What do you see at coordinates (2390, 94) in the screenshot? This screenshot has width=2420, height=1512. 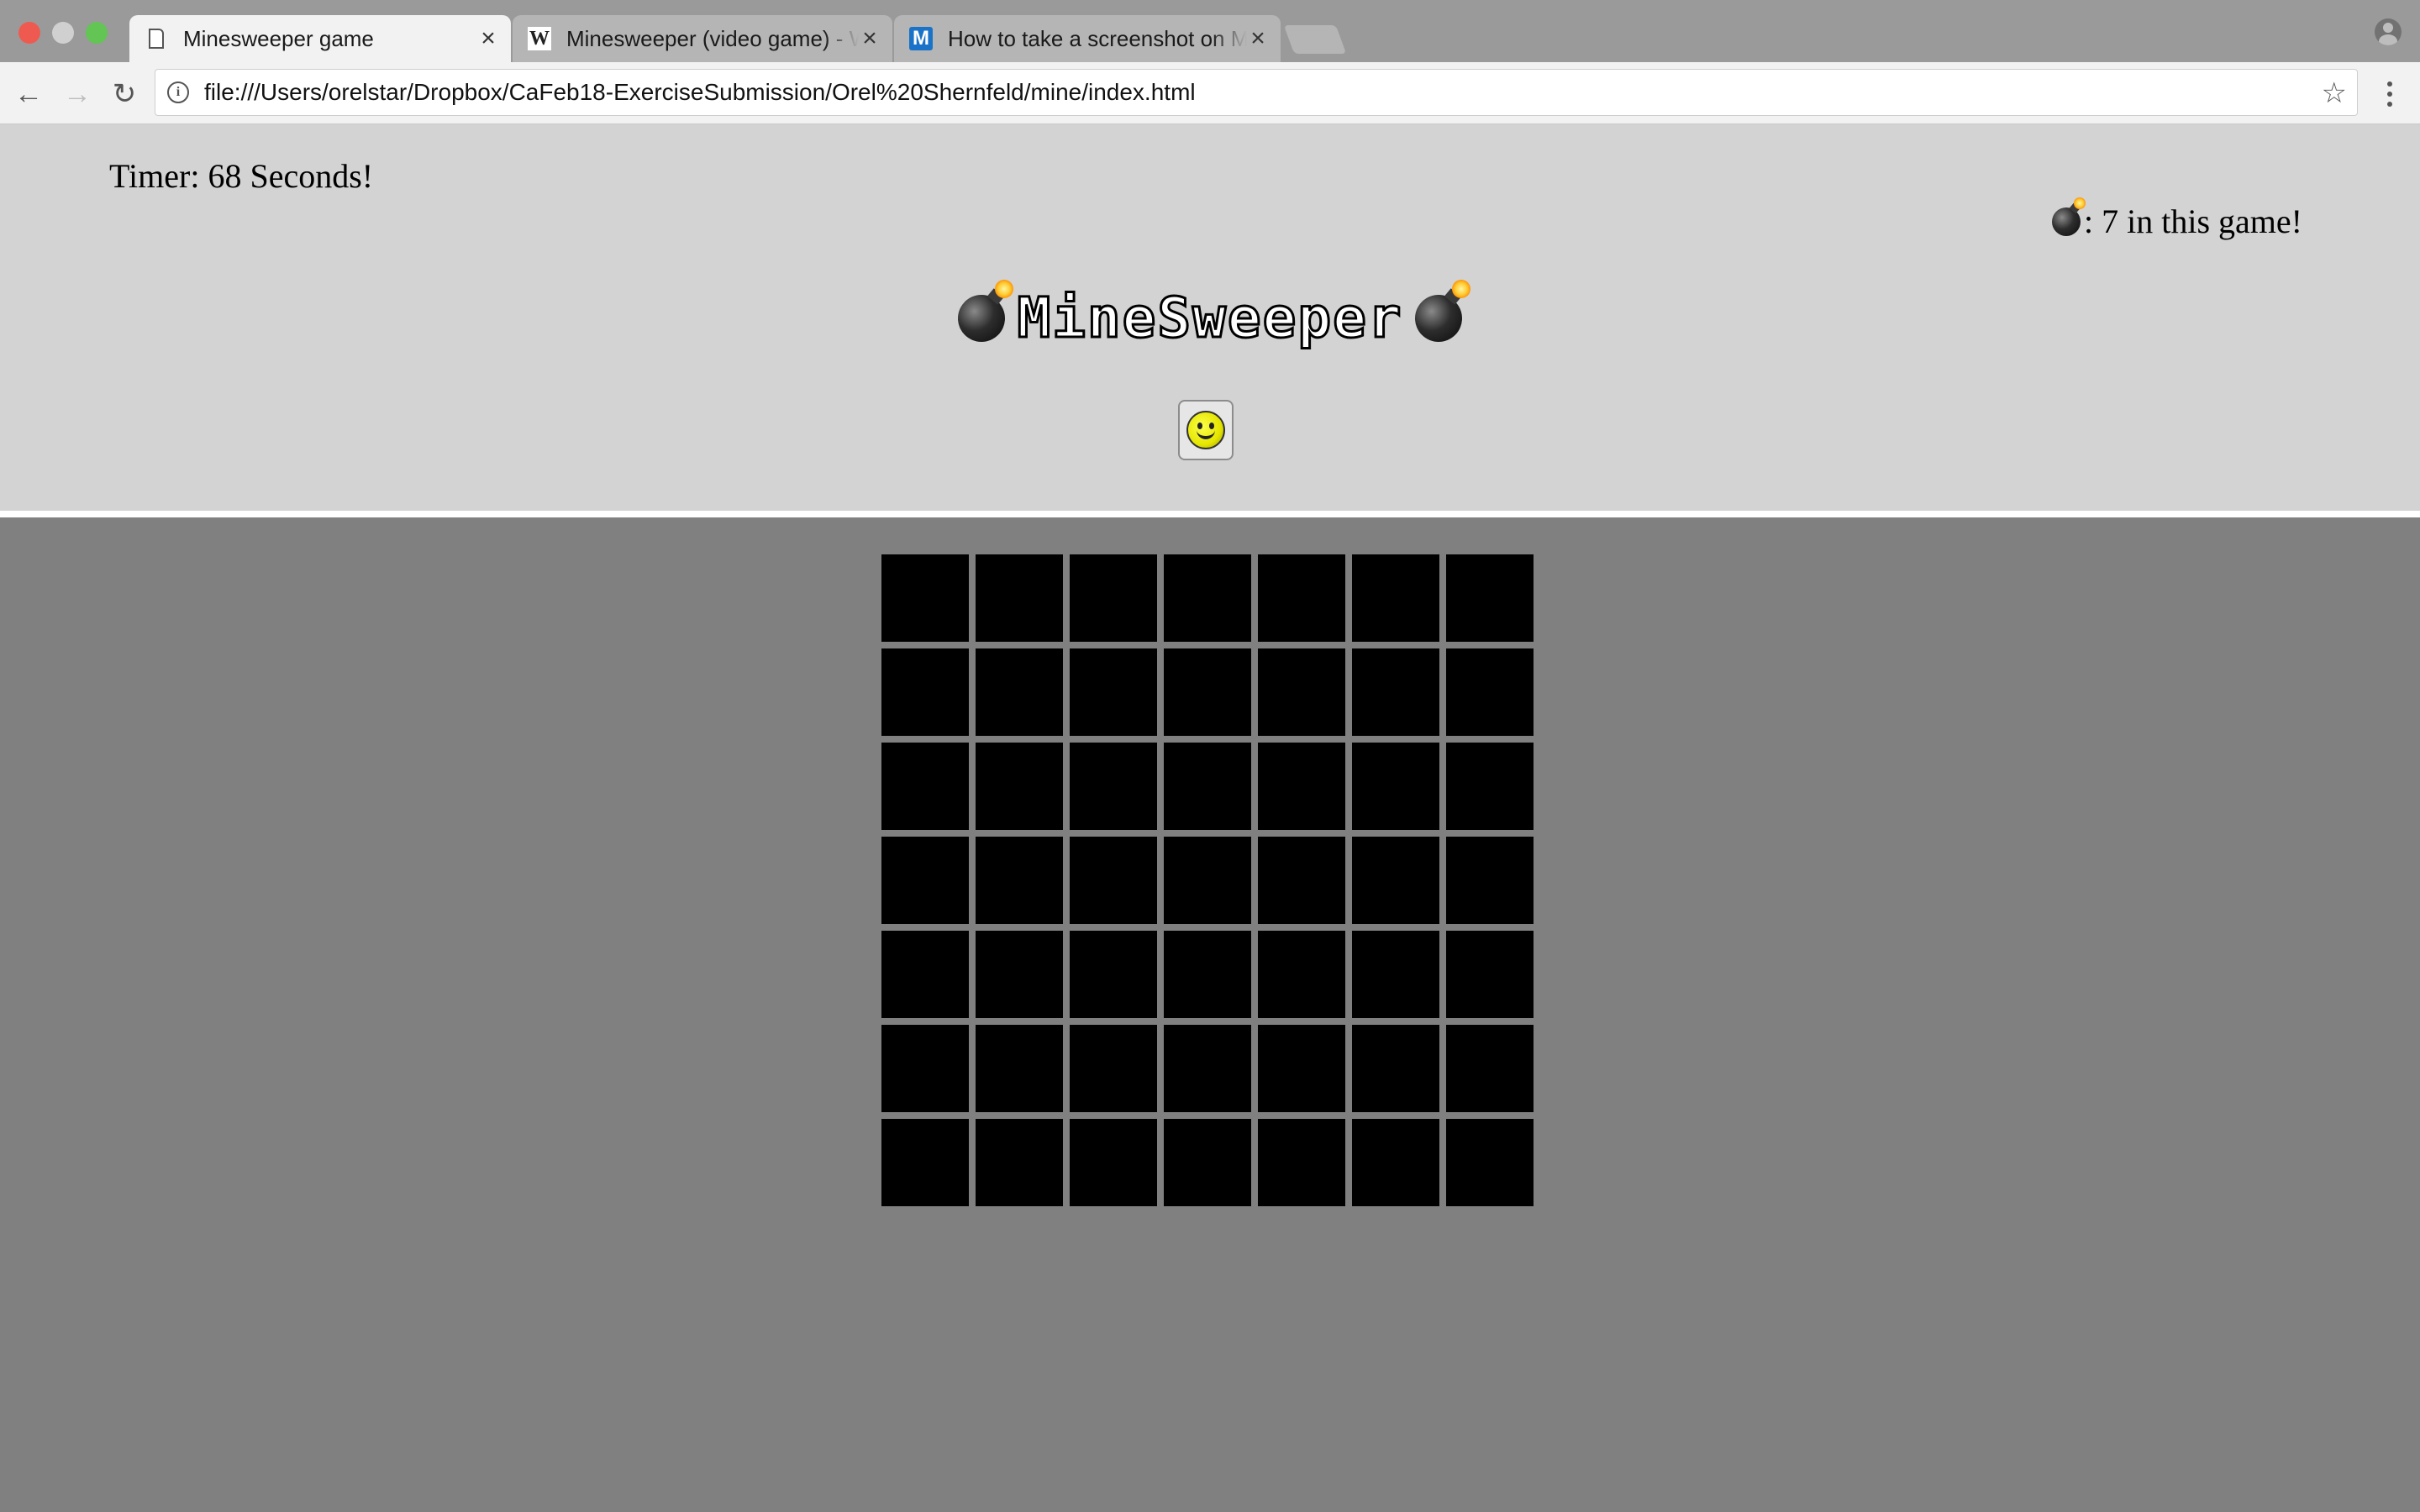 I see `browser-menu-icon` at bounding box center [2390, 94].